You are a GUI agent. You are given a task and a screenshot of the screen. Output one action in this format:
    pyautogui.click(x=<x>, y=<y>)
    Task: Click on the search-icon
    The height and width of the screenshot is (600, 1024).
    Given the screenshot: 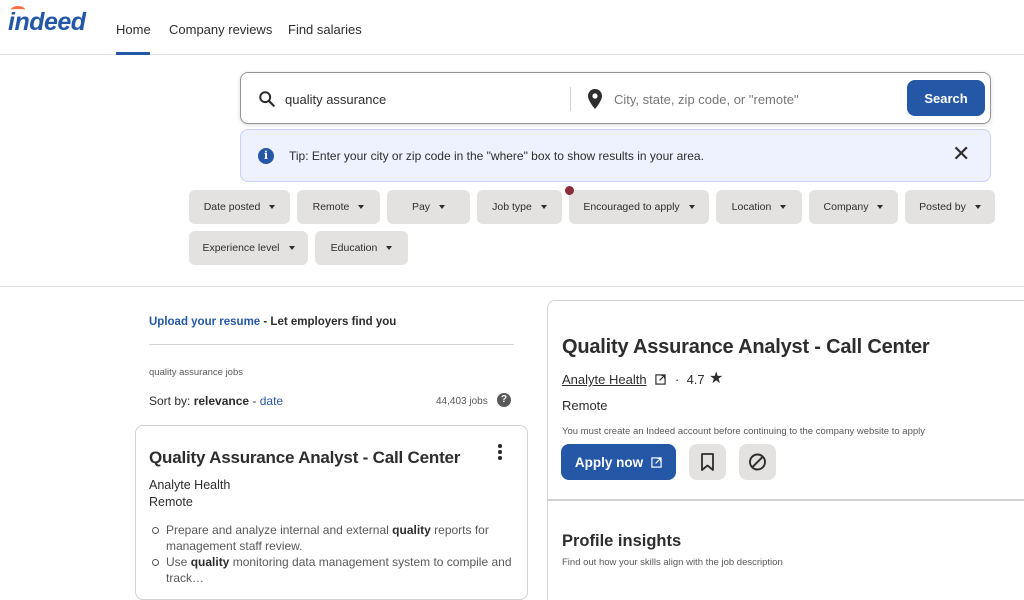 What is the action you would take?
    pyautogui.click(x=267, y=99)
    